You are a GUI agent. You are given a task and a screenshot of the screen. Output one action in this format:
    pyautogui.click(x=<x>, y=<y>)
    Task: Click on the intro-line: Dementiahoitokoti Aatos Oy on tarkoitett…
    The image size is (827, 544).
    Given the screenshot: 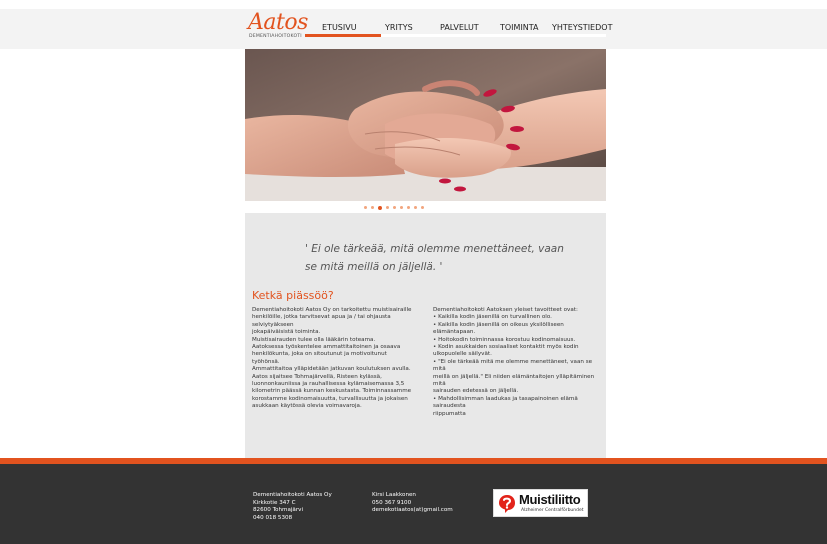 What is the action you would take?
    pyautogui.click(x=332, y=310)
    